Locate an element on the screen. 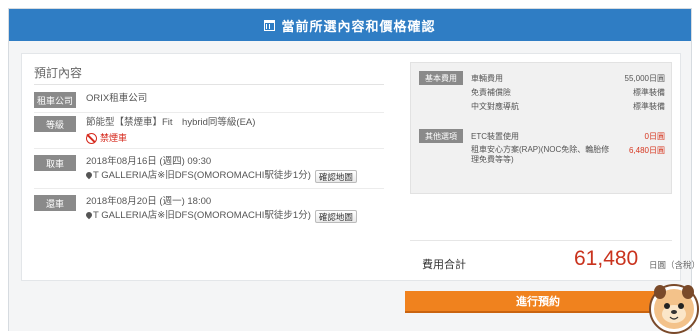 Image resolution: width=700 pixels, height=335 pixels. class-label: 等級 is located at coordinates (55, 124).